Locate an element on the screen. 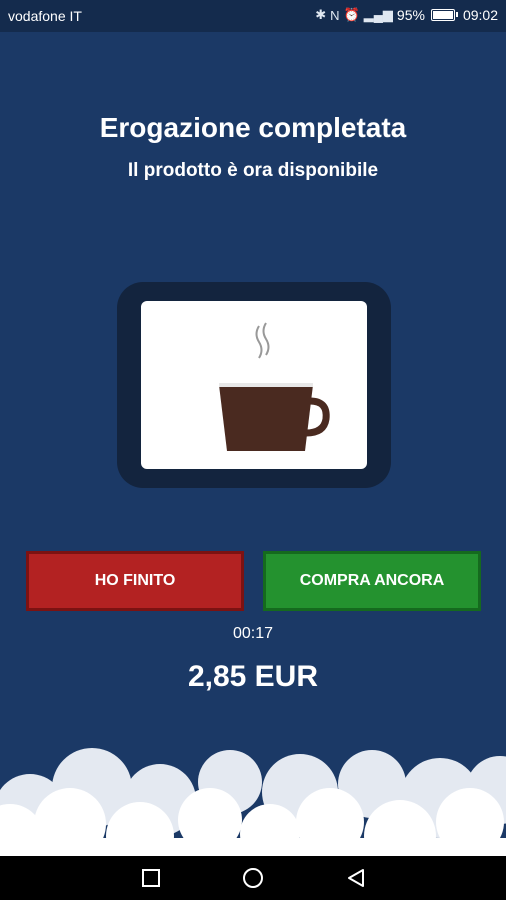  battery-icon is located at coordinates (444, 15).